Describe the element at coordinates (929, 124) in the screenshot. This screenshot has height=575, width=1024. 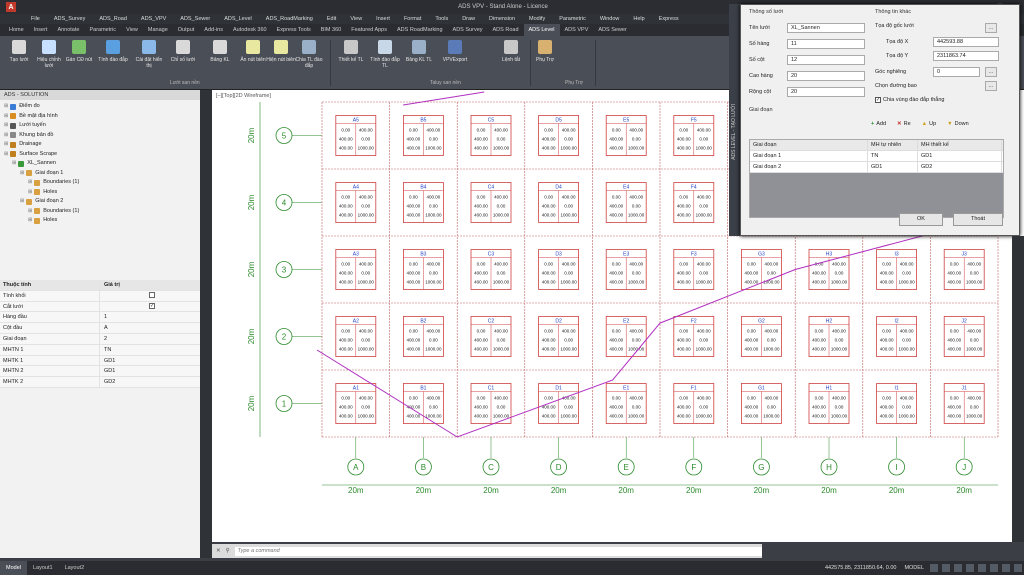
I see `stage-up-button: ▲ Up` at that location.